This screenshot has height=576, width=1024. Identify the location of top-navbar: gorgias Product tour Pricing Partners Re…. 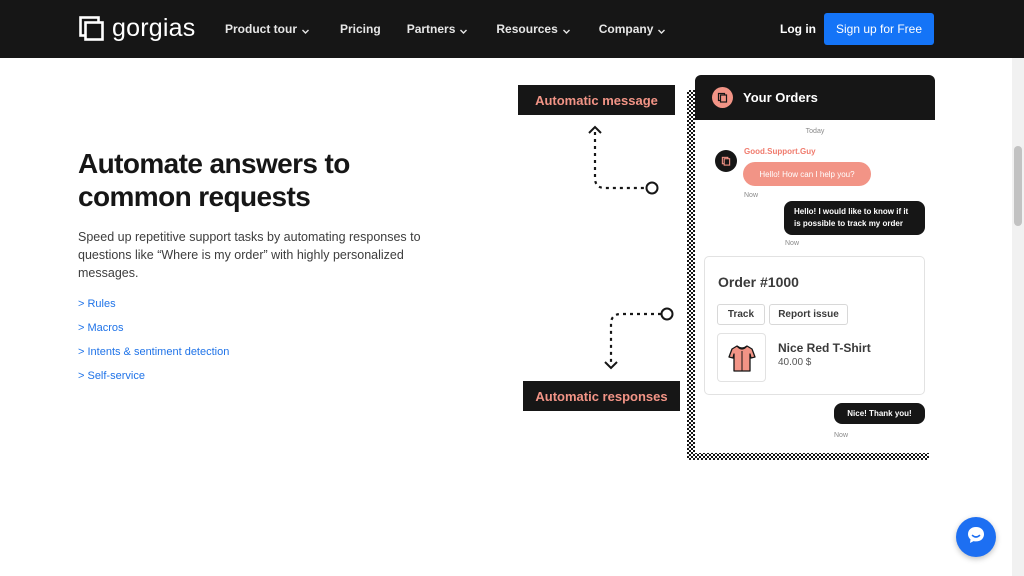
(512, 29).